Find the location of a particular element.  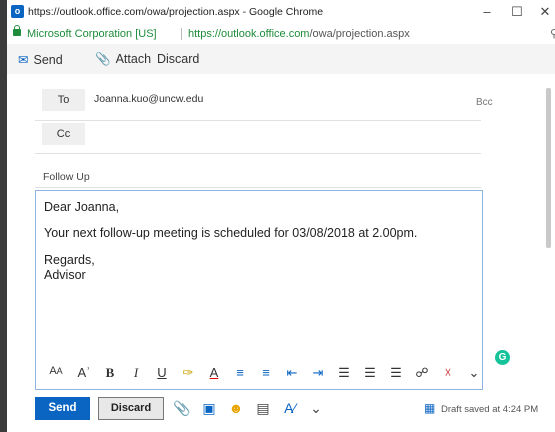

attach-command: 📎 Attach is located at coordinates (123, 59).